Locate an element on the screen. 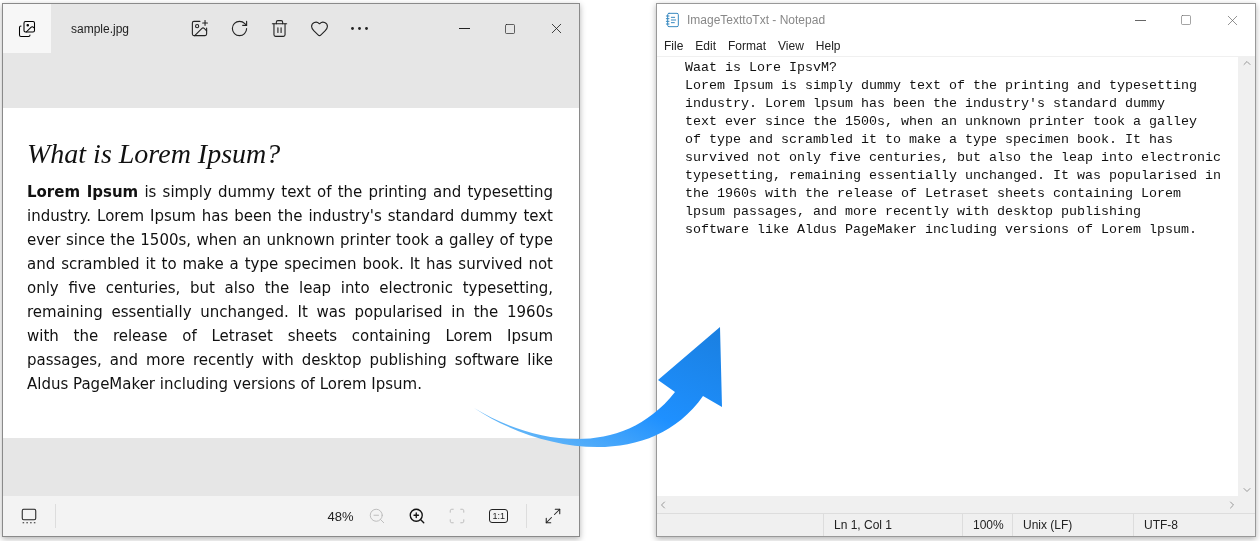 This screenshot has height=541, width=1260. menu-item: Edit is located at coordinates (706, 46).